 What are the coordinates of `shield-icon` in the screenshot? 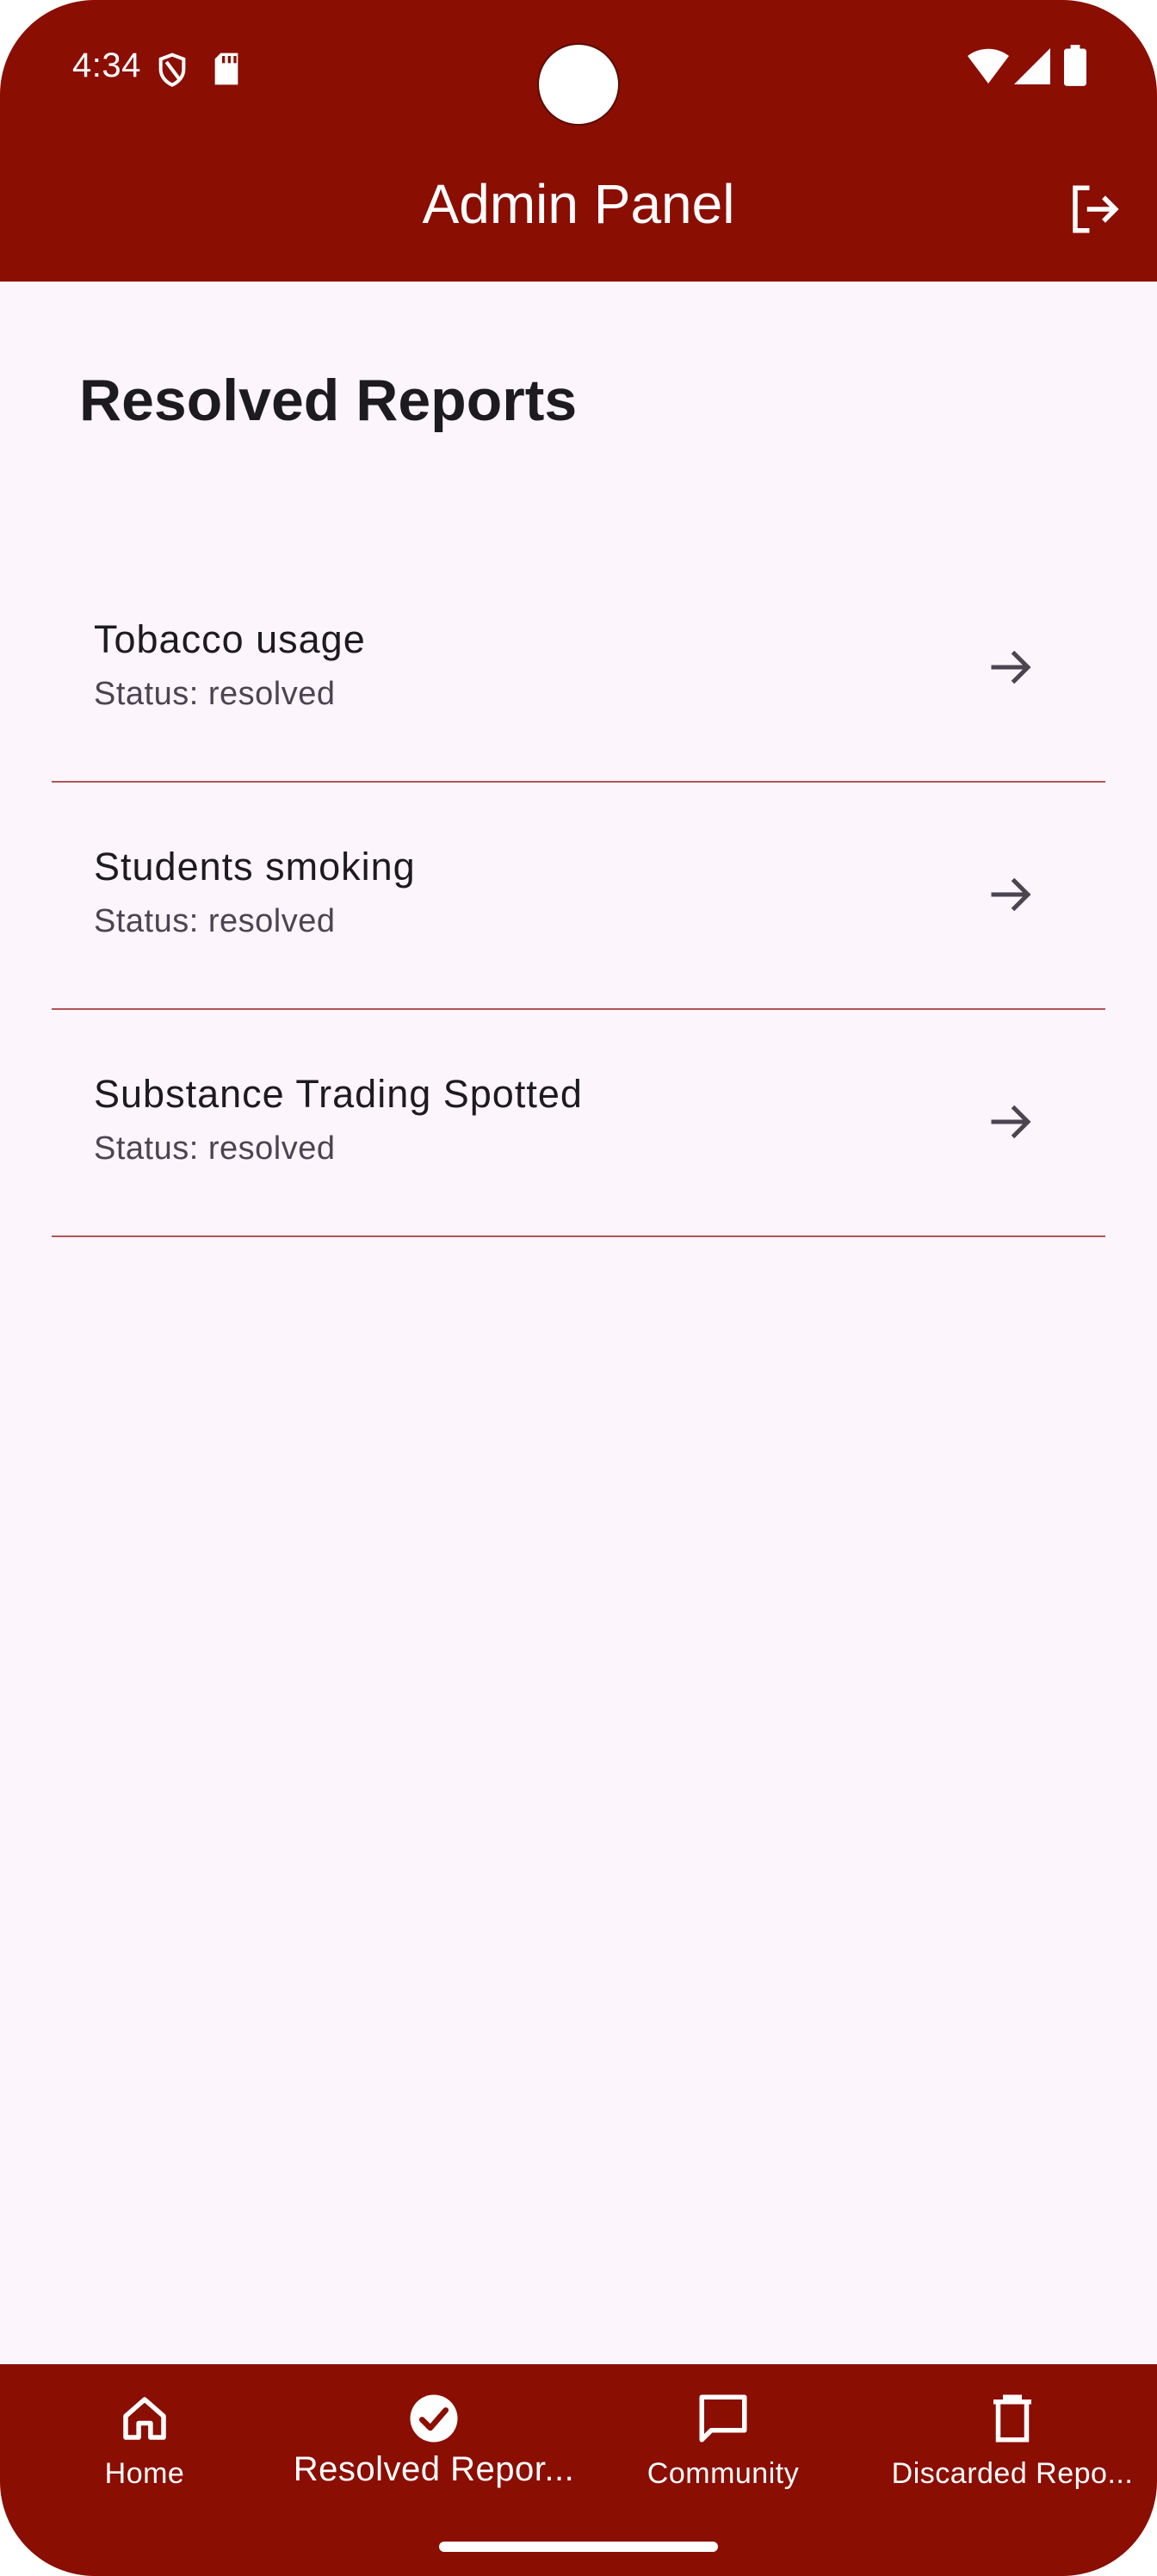 It's located at (172, 70).